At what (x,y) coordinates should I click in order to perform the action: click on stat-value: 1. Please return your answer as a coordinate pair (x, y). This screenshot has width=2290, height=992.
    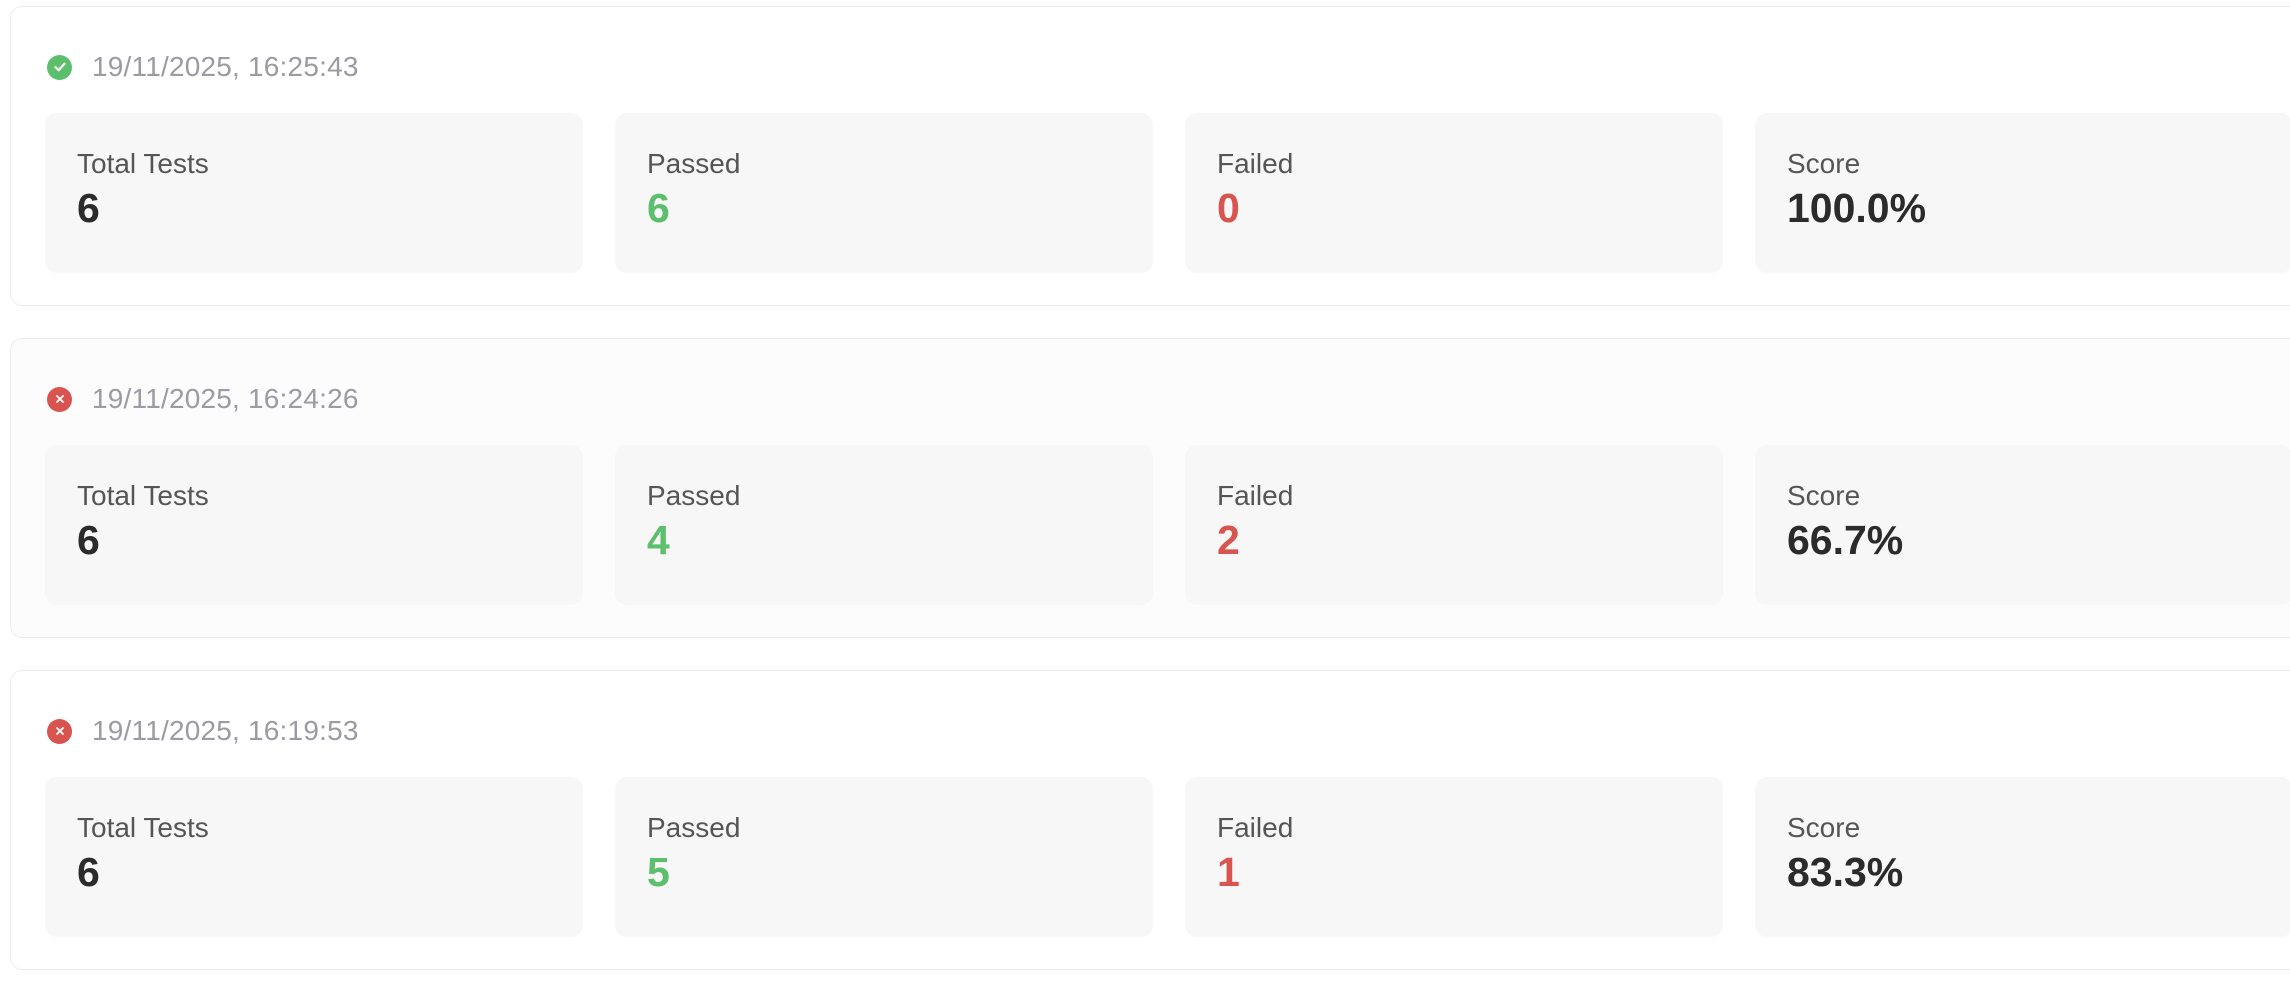
    Looking at the image, I should click on (1228, 872).